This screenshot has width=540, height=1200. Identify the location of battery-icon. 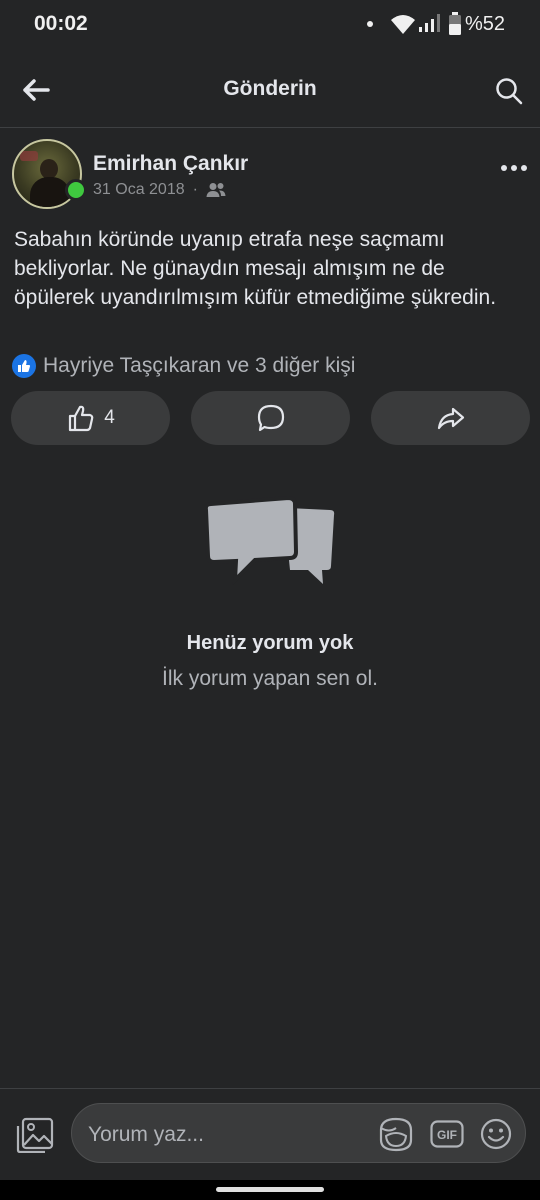
(455, 23).